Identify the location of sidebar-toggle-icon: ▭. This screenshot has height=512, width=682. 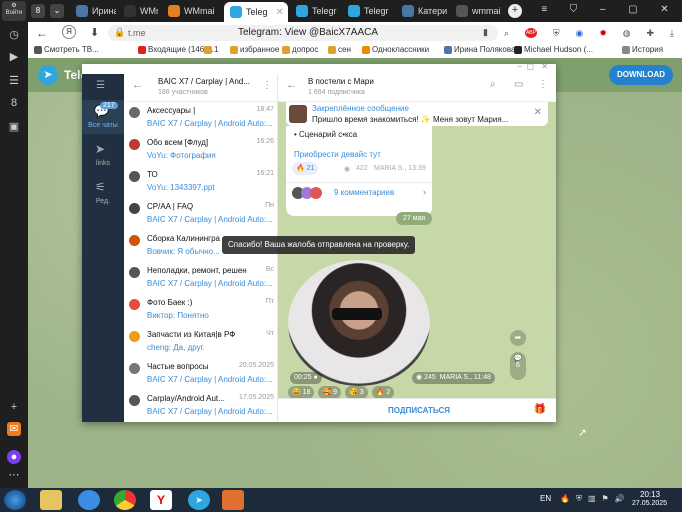
(518, 84).